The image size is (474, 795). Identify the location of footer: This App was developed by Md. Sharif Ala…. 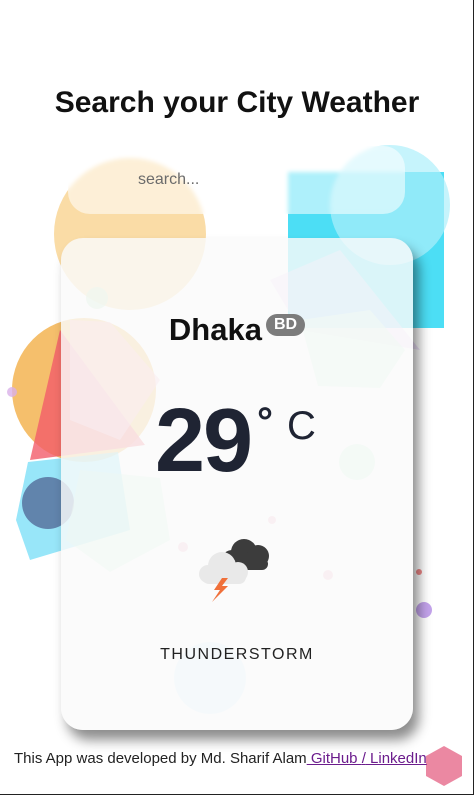
(220, 758).